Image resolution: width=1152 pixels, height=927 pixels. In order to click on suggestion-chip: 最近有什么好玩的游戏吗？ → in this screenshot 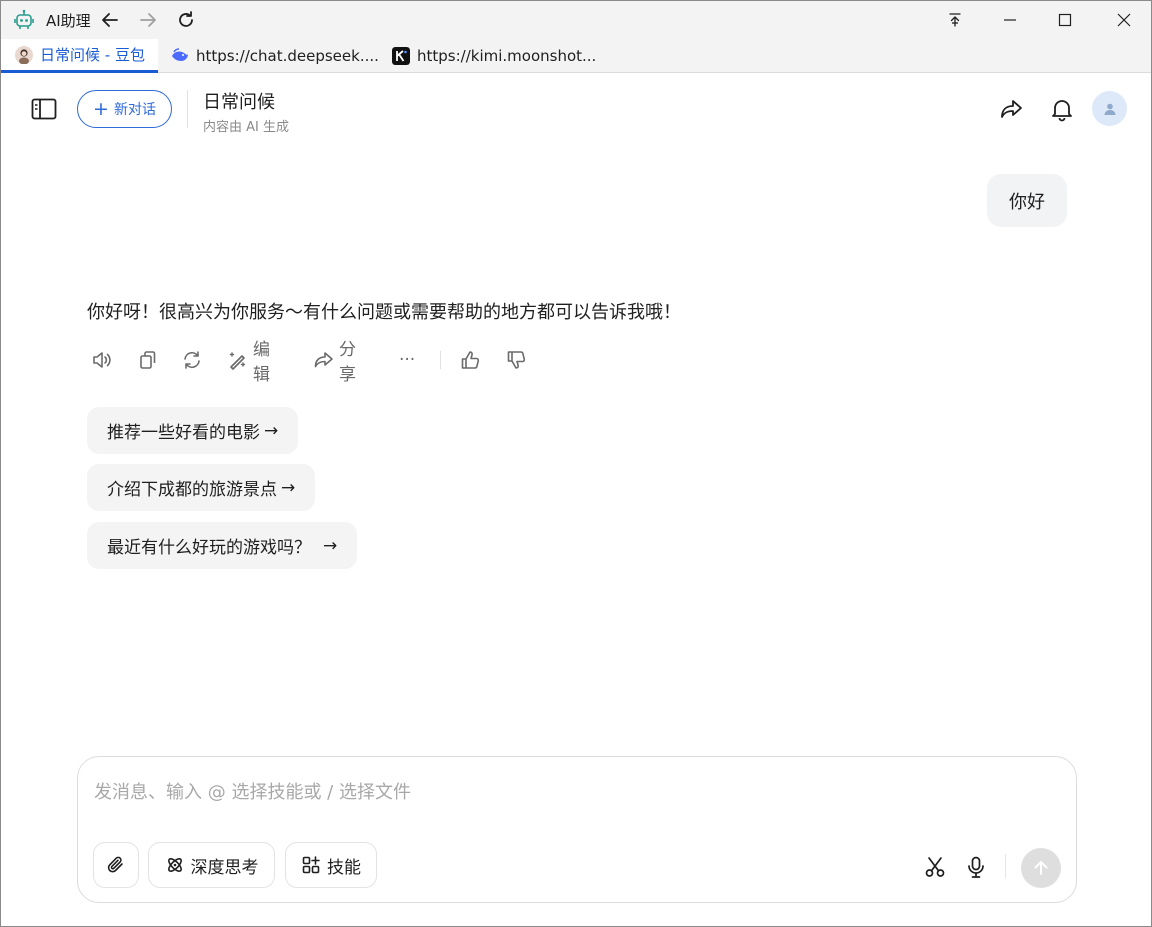, I will do `click(222, 545)`.